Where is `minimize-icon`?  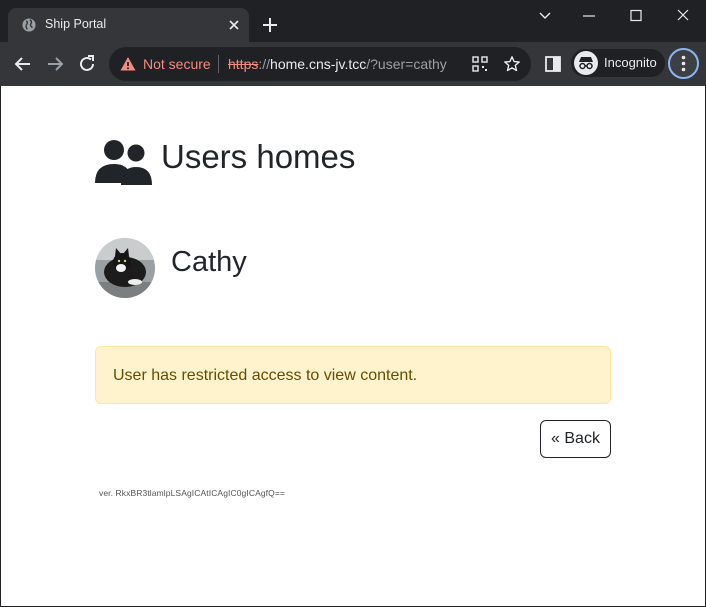 minimize-icon is located at coordinates (589, 16).